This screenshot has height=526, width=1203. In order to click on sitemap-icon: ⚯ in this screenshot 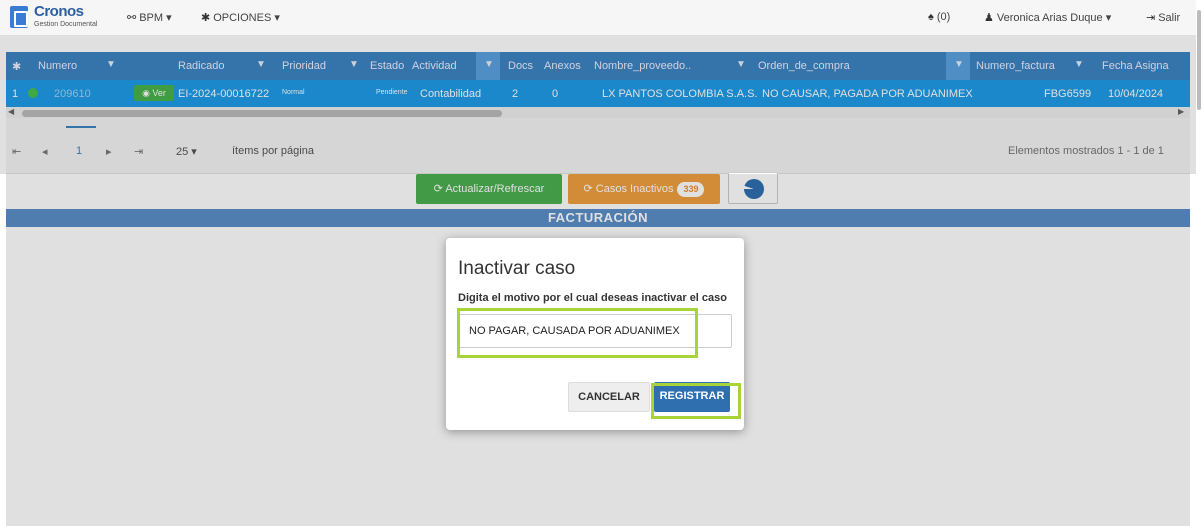, I will do `click(132, 18)`.